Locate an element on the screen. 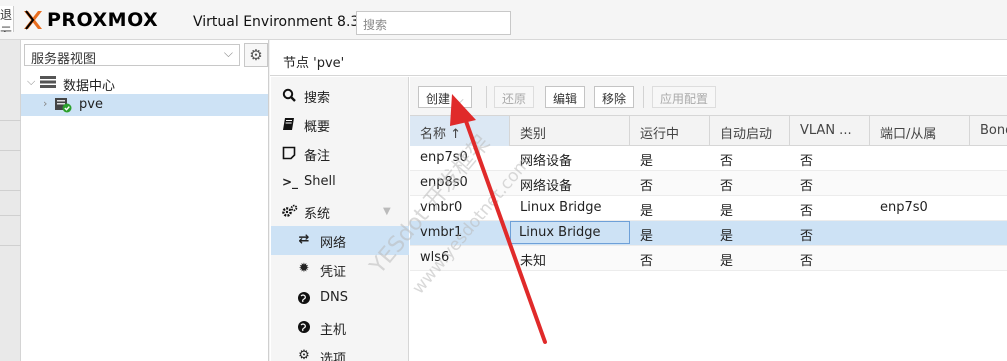  column-header-bond: Bond is located at coordinates (988, 131).